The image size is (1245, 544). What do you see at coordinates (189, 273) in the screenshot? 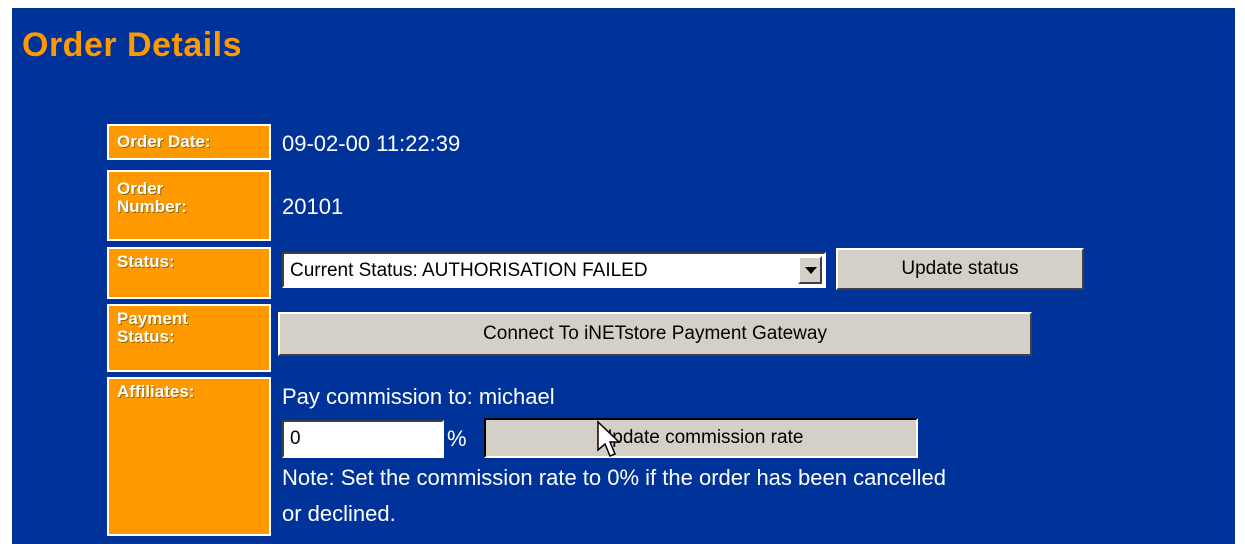
I see `status-label: Status:` at bounding box center [189, 273].